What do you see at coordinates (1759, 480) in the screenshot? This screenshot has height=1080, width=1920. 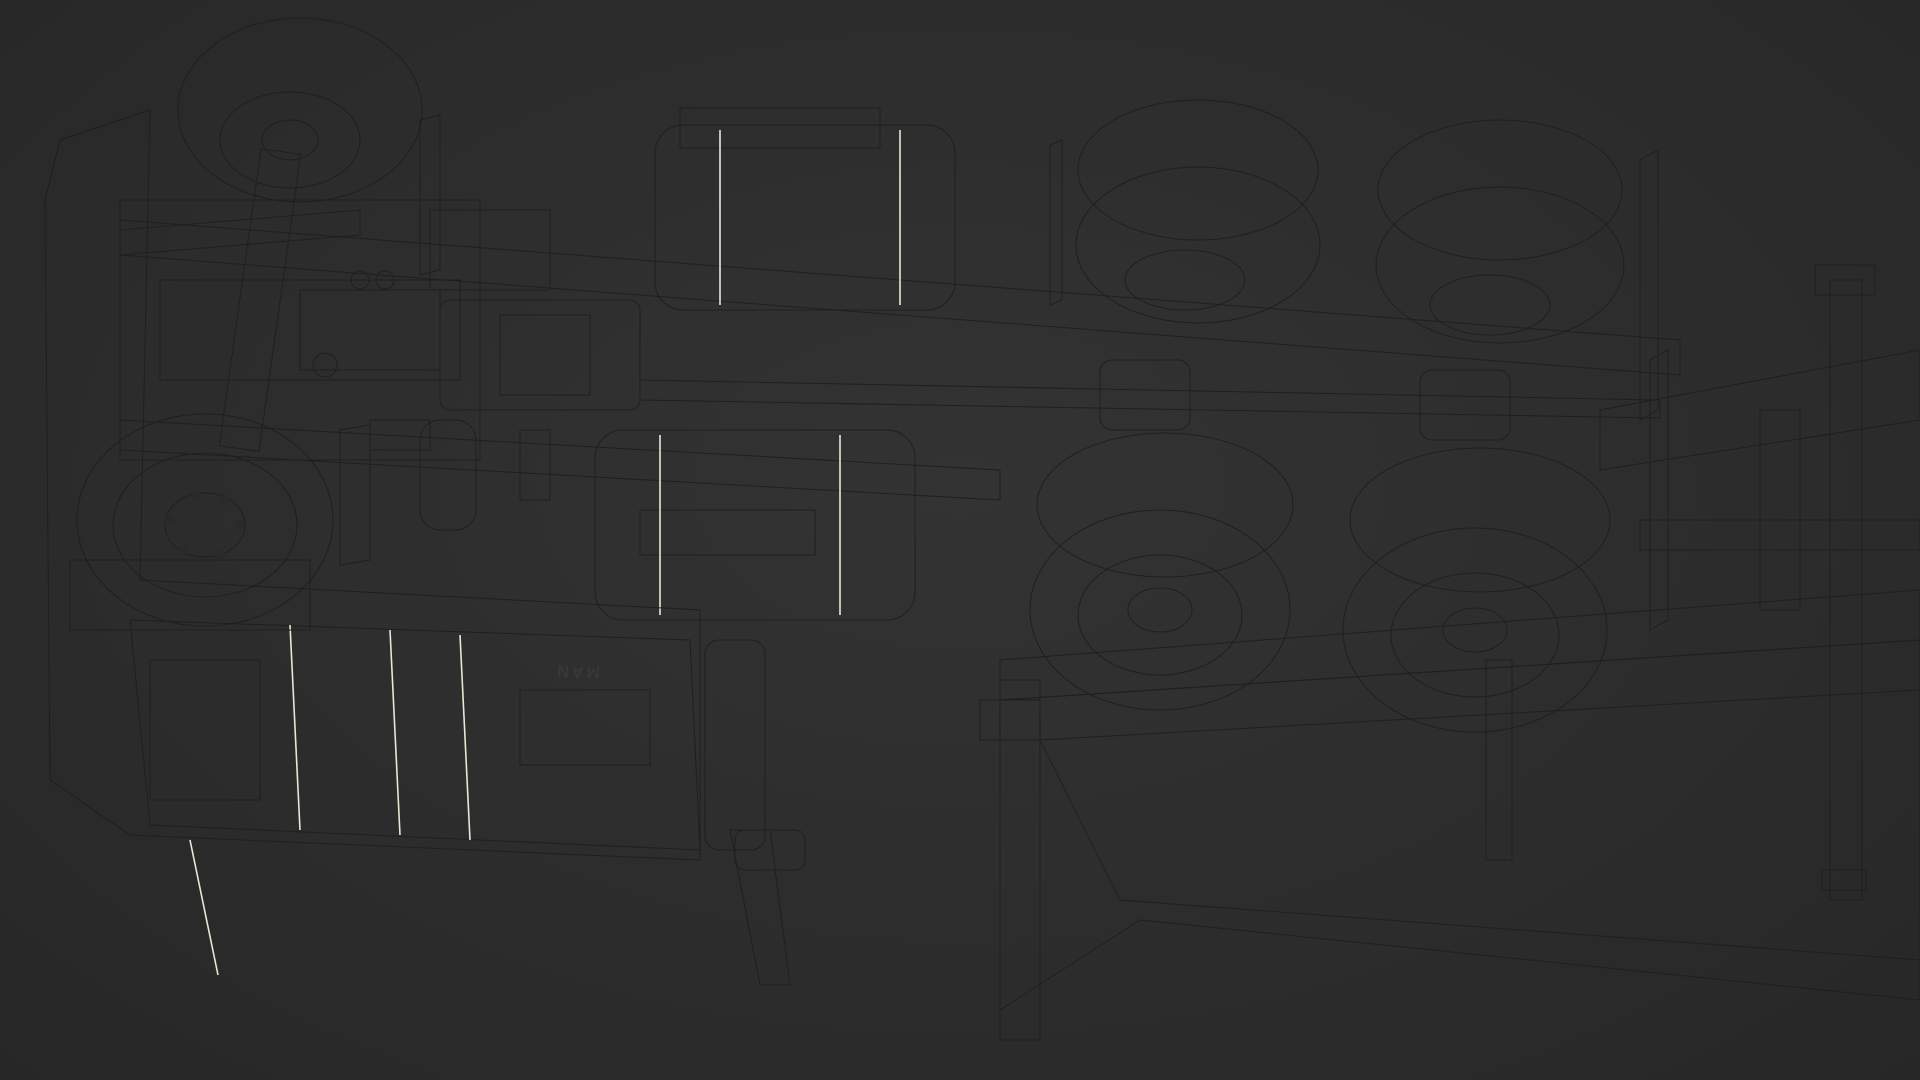 I see `trailer-frame` at bounding box center [1759, 480].